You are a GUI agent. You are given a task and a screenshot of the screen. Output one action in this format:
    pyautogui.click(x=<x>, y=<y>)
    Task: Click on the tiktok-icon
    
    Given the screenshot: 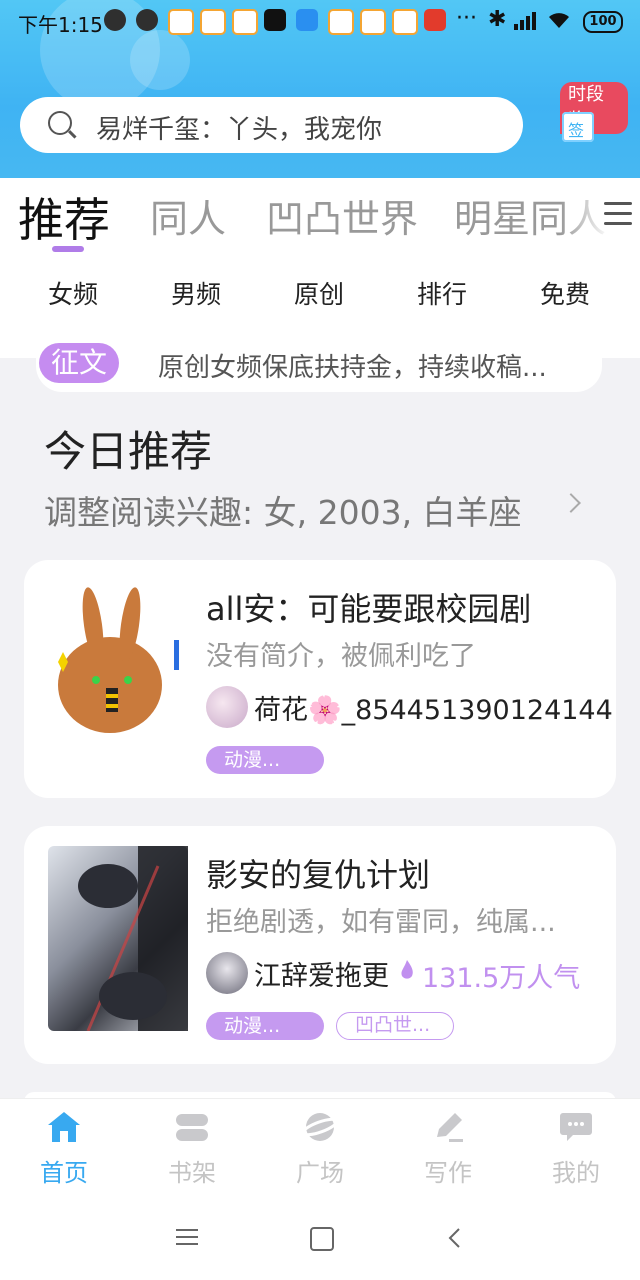 What is the action you would take?
    pyautogui.click(x=275, y=20)
    